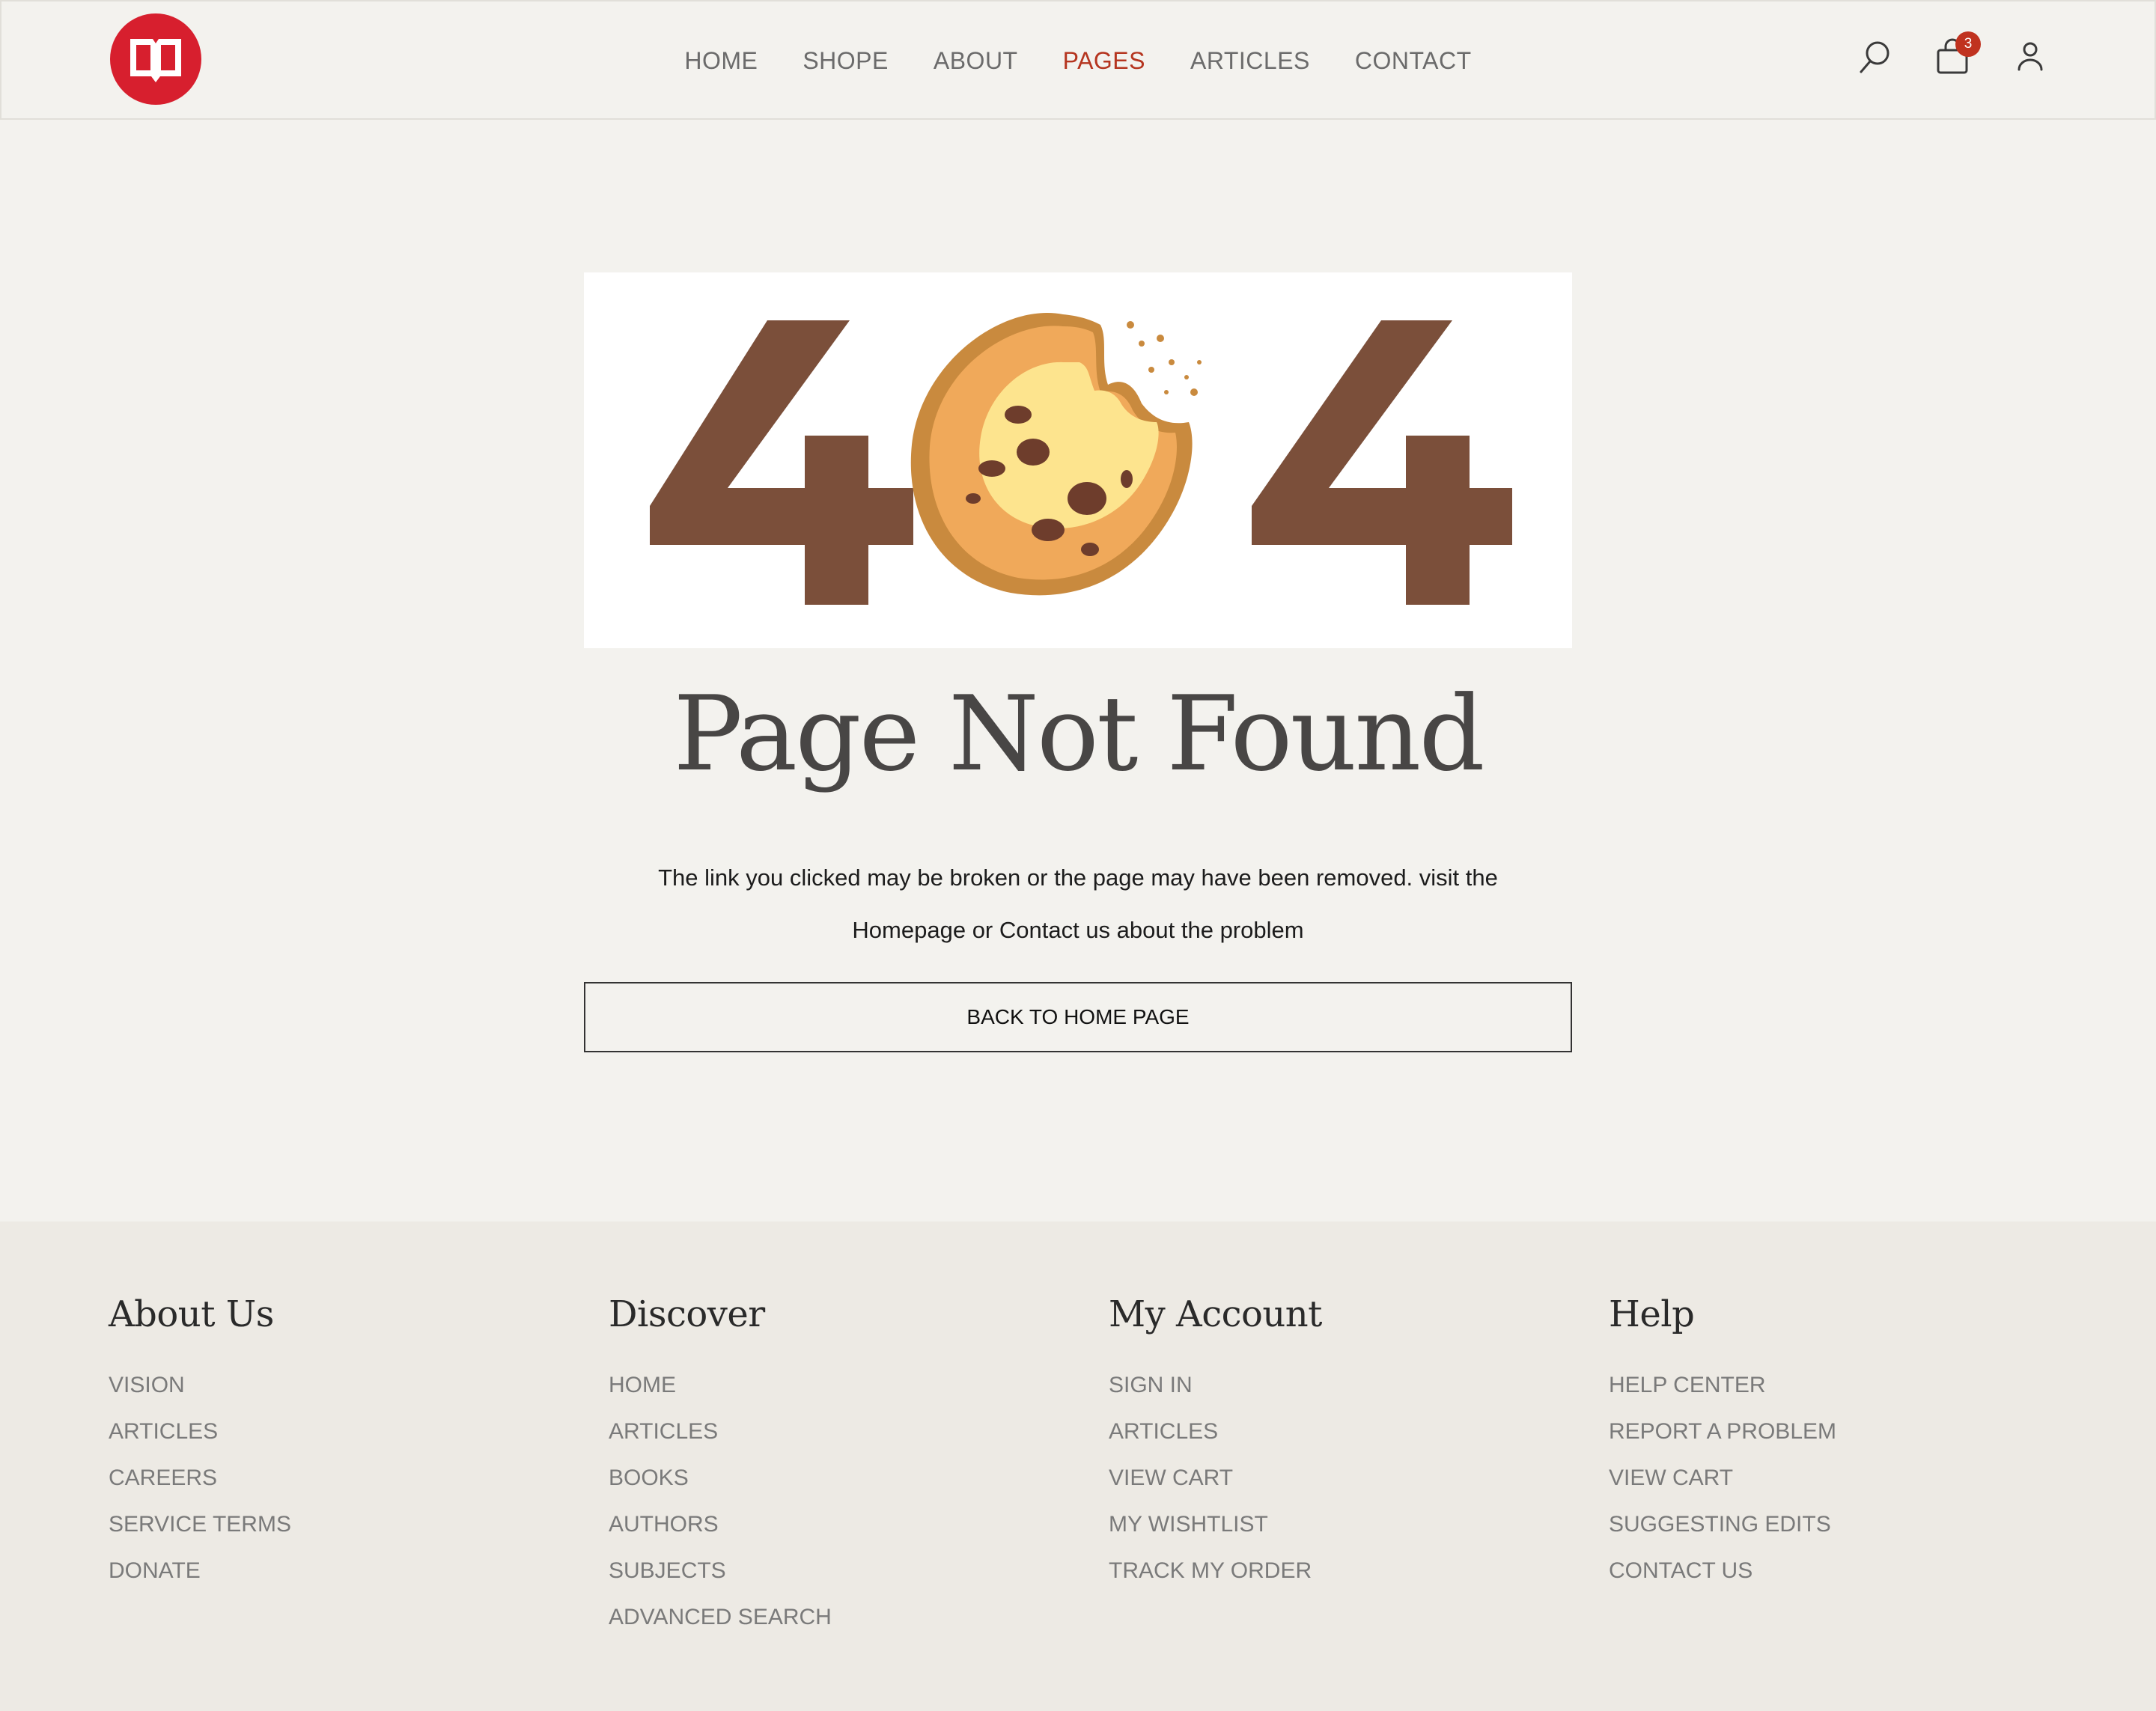  What do you see at coordinates (687, 1314) in the screenshot?
I see `footer-heading: Discover` at bounding box center [687, 1314].